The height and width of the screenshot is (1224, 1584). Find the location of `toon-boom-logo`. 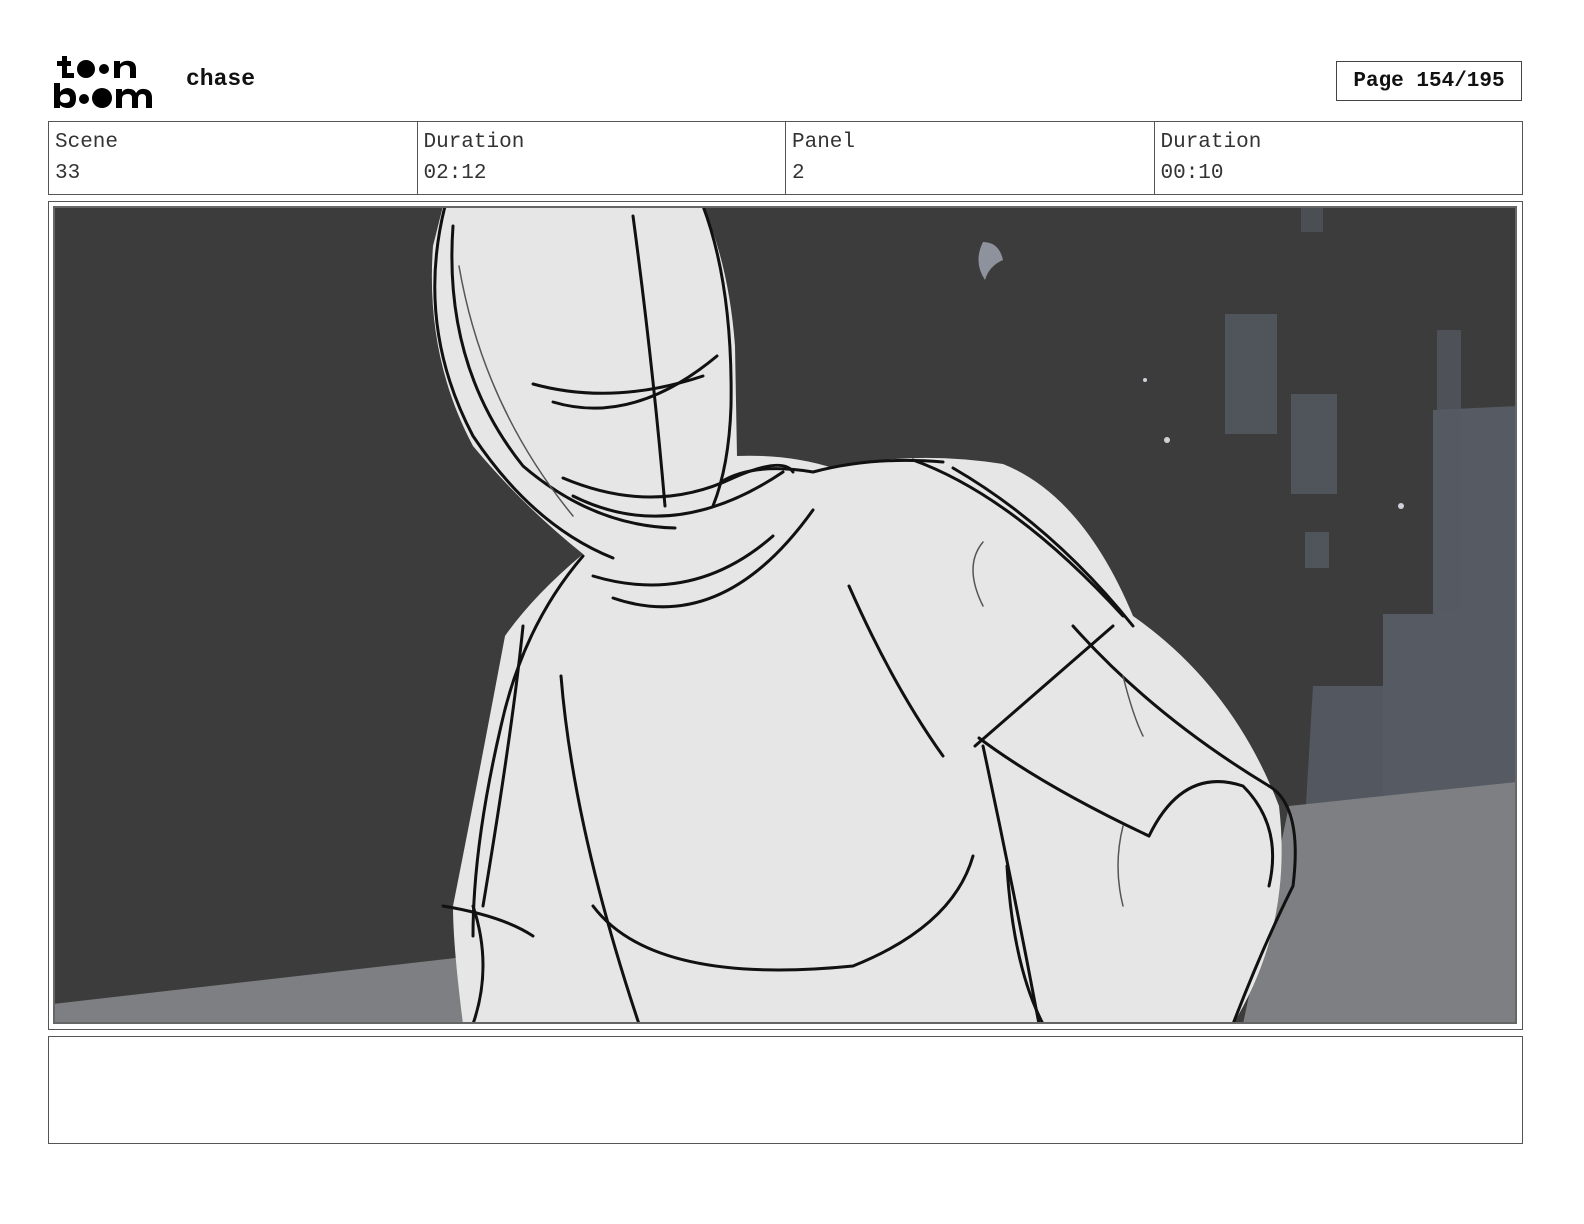

toon-boom-logo is located at coordinates (103, 82).